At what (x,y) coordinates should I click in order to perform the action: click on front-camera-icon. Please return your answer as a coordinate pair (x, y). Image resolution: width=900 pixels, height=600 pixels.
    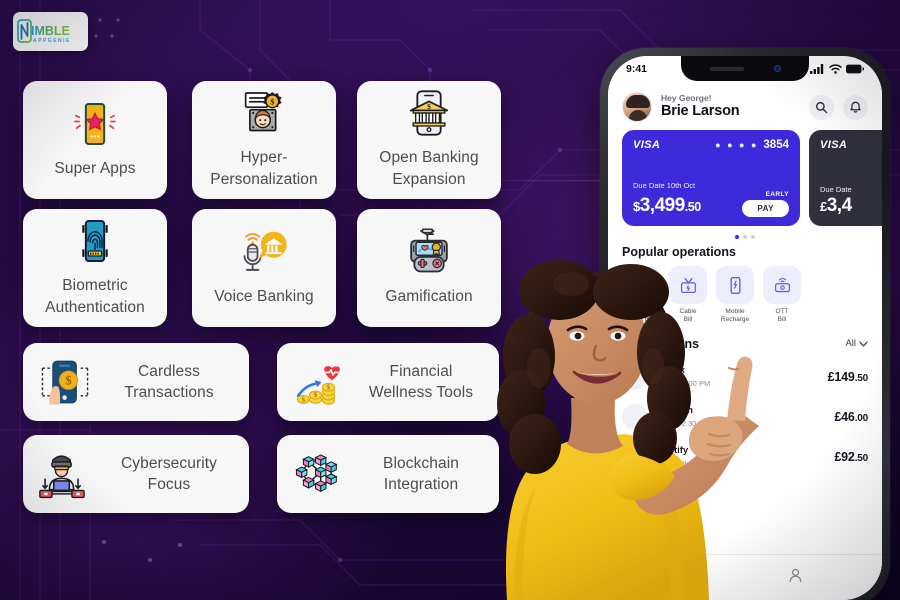
    Looking at the image, I should click on (777, 68).